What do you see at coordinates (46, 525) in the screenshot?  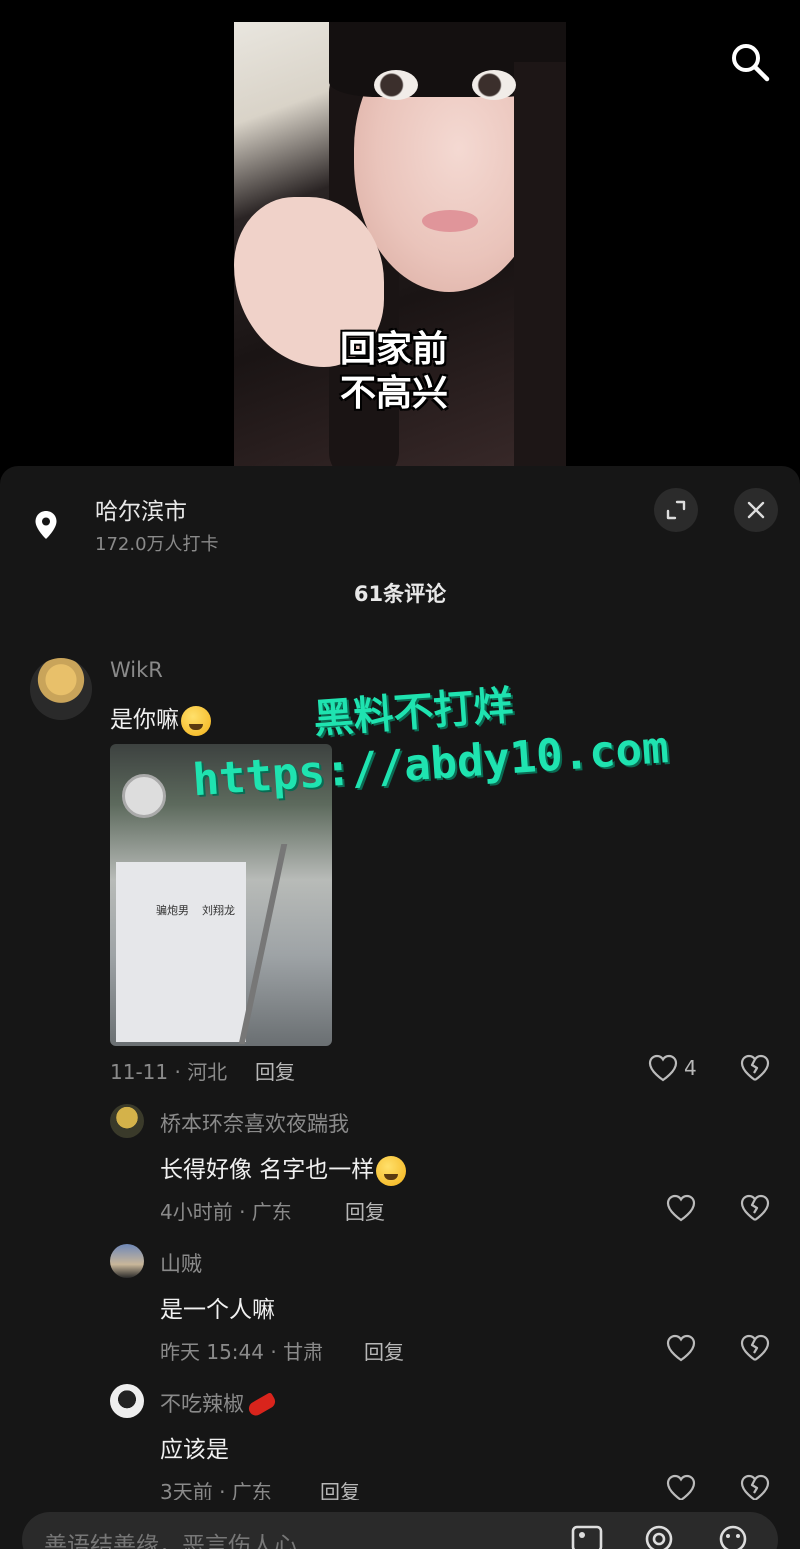 I see `location-pin-icon` at bounding box center [46, 525].